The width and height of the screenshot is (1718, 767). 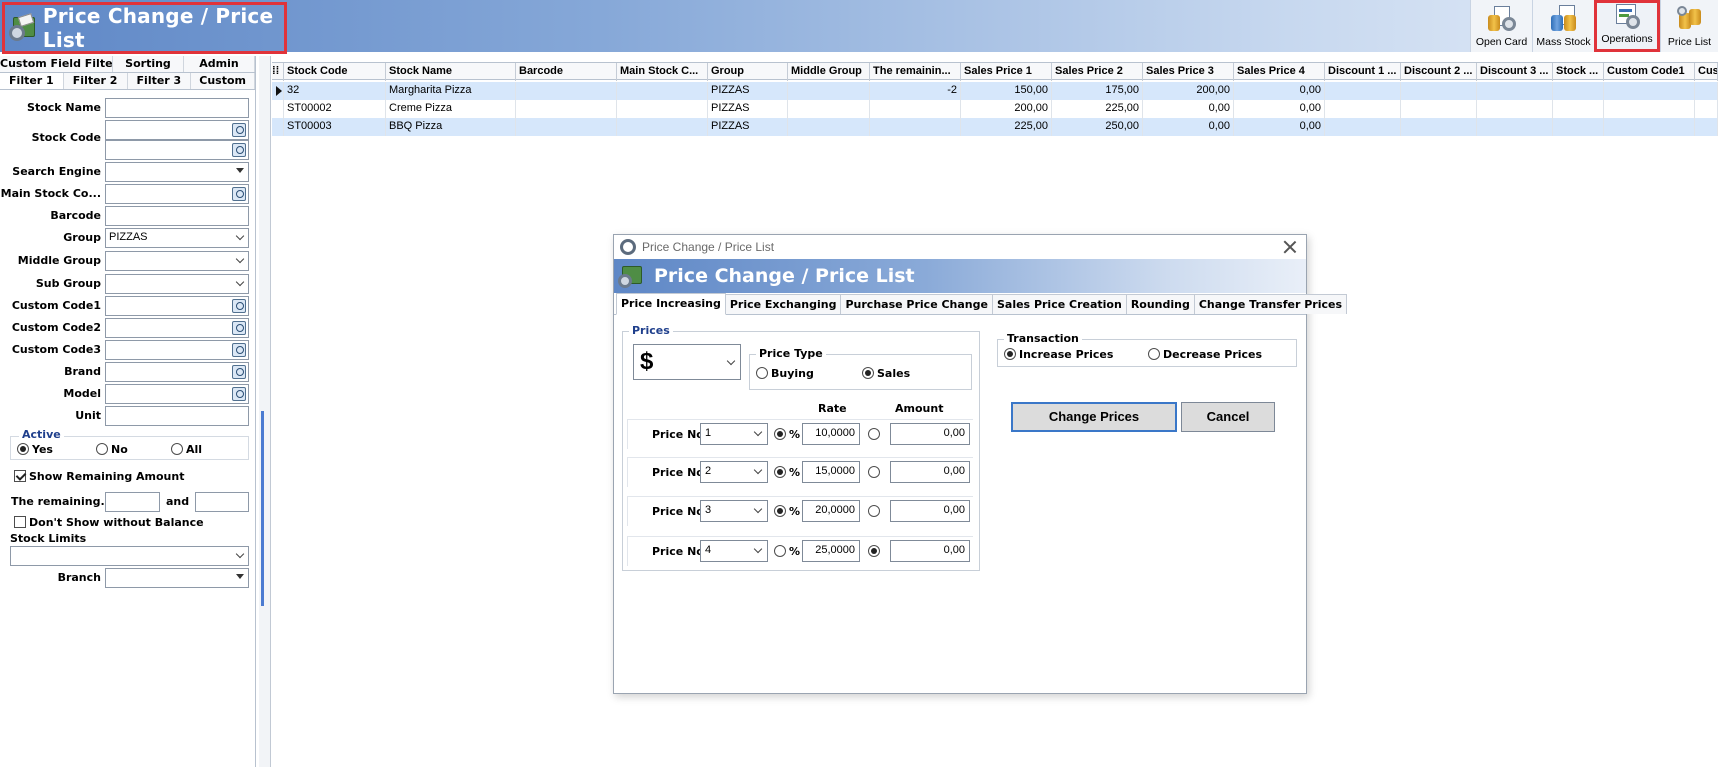 What do you see at coordinates (223, 81) in the screenshot?
I see `tab-custom: Custom` at bounding box center [223, 81].